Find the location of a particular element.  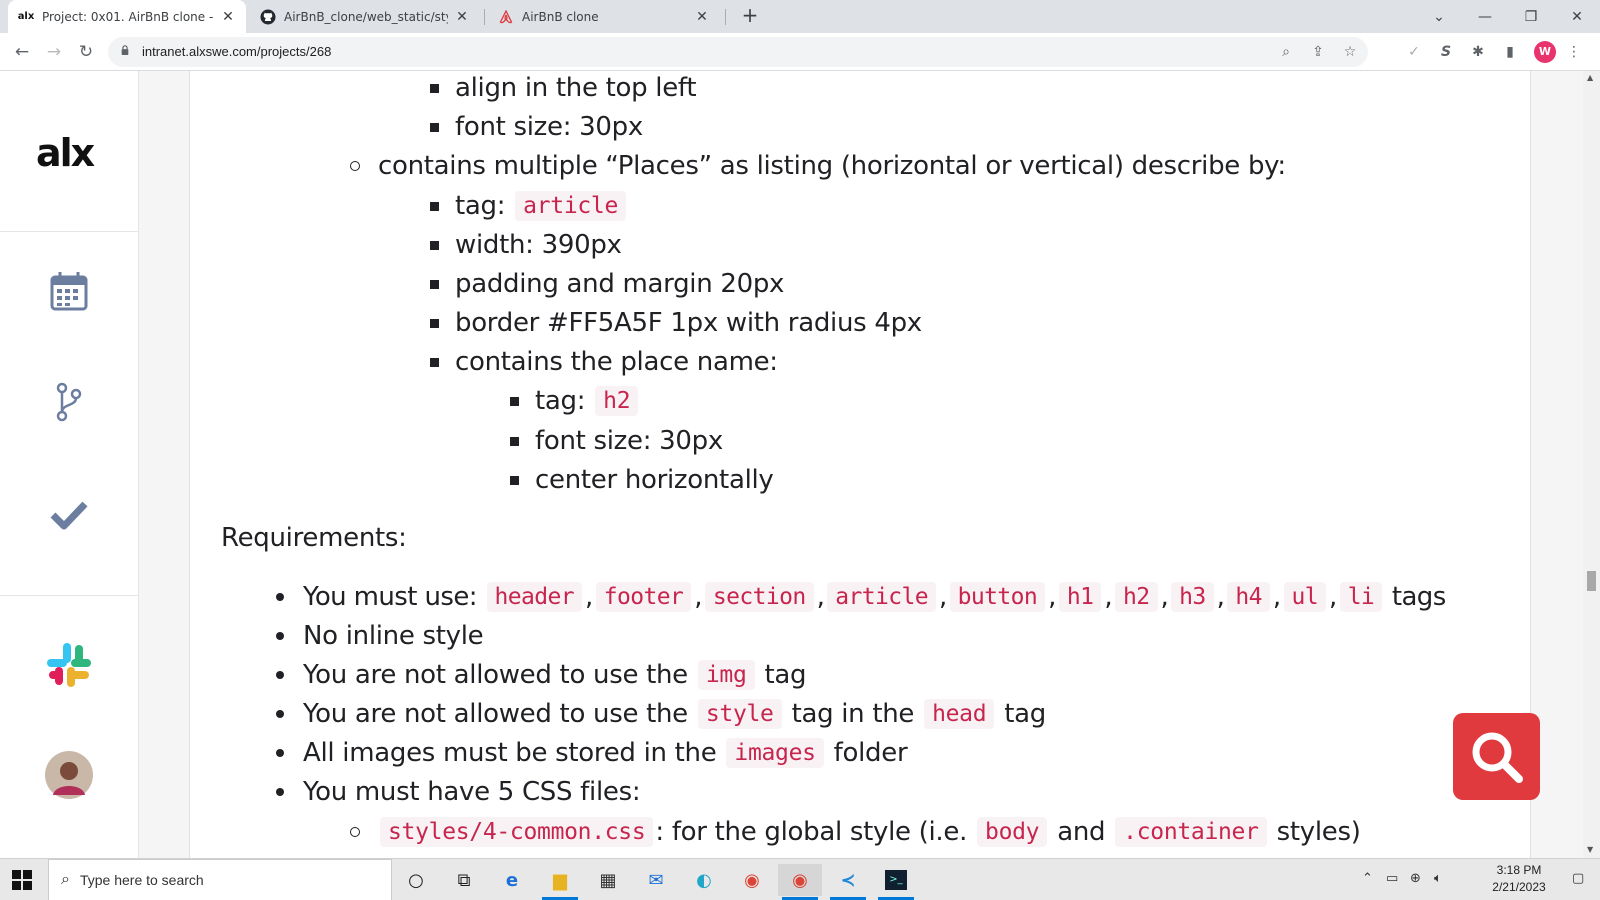

list-item: align in the top left is located at coordinates (563, 88).